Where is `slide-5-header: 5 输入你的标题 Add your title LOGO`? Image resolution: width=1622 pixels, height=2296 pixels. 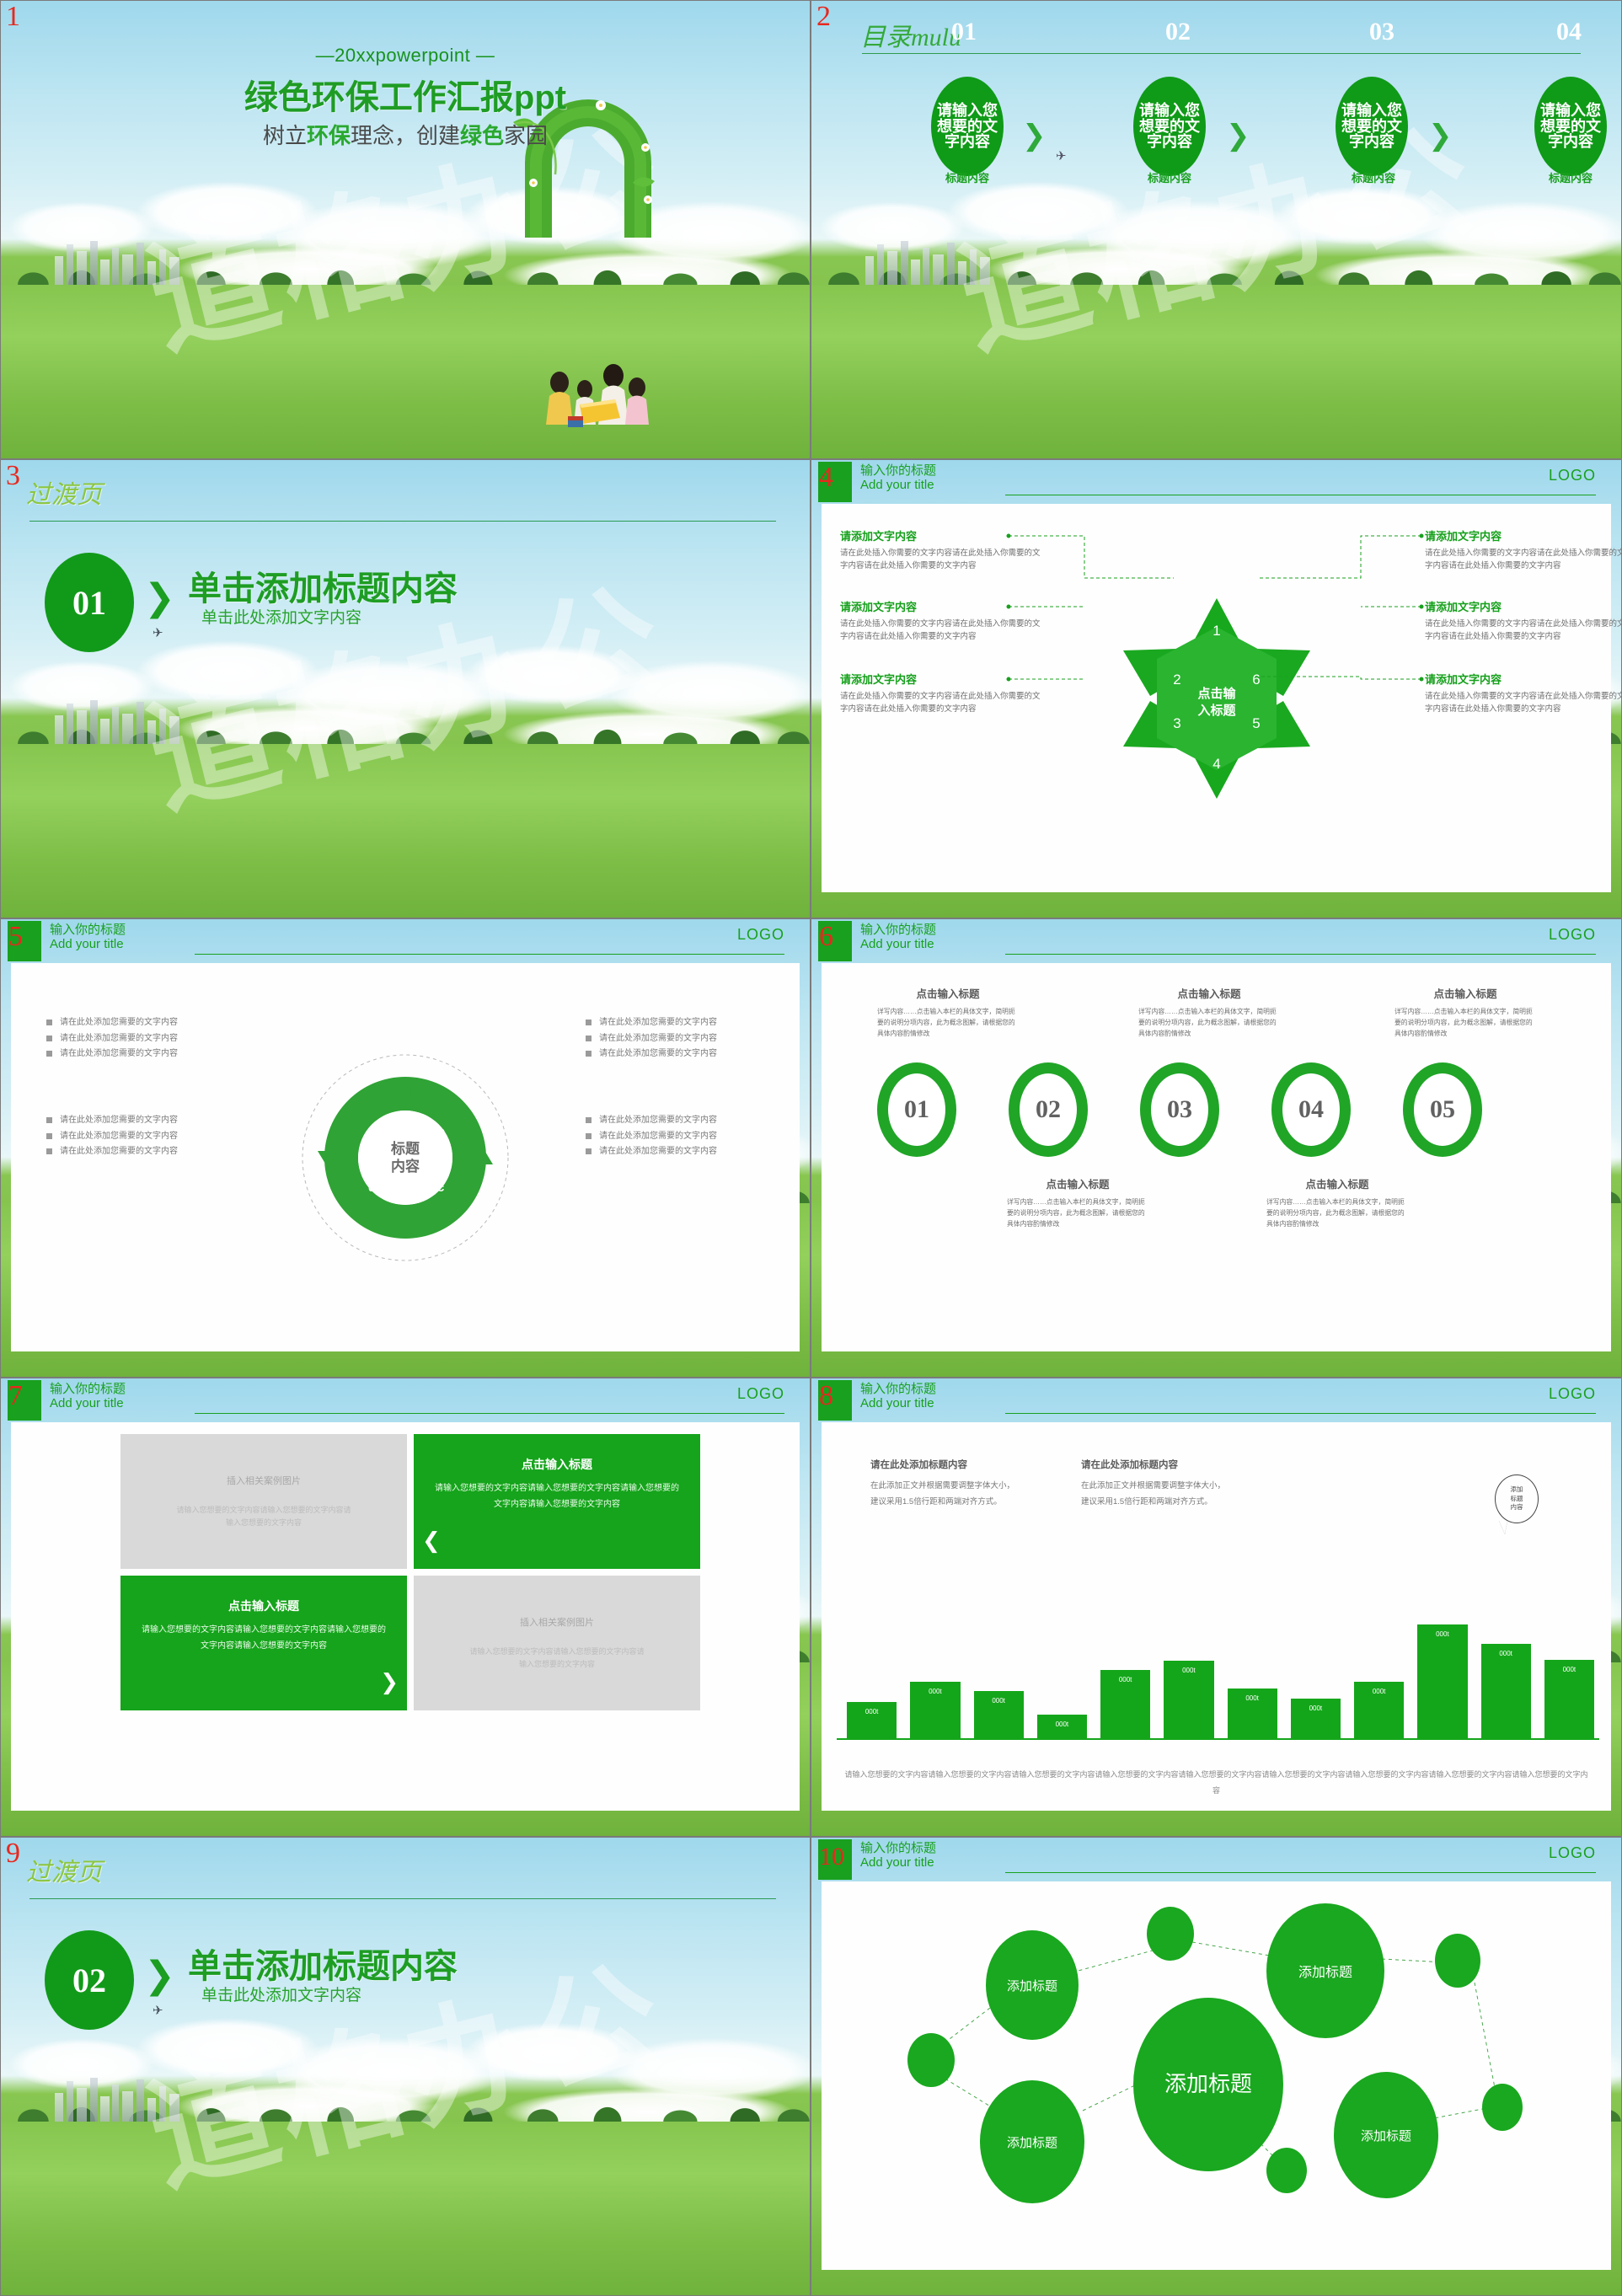
slide-5-header: 5 输入你的标题 Add your title LOGO is located at coordinates (405, 941).